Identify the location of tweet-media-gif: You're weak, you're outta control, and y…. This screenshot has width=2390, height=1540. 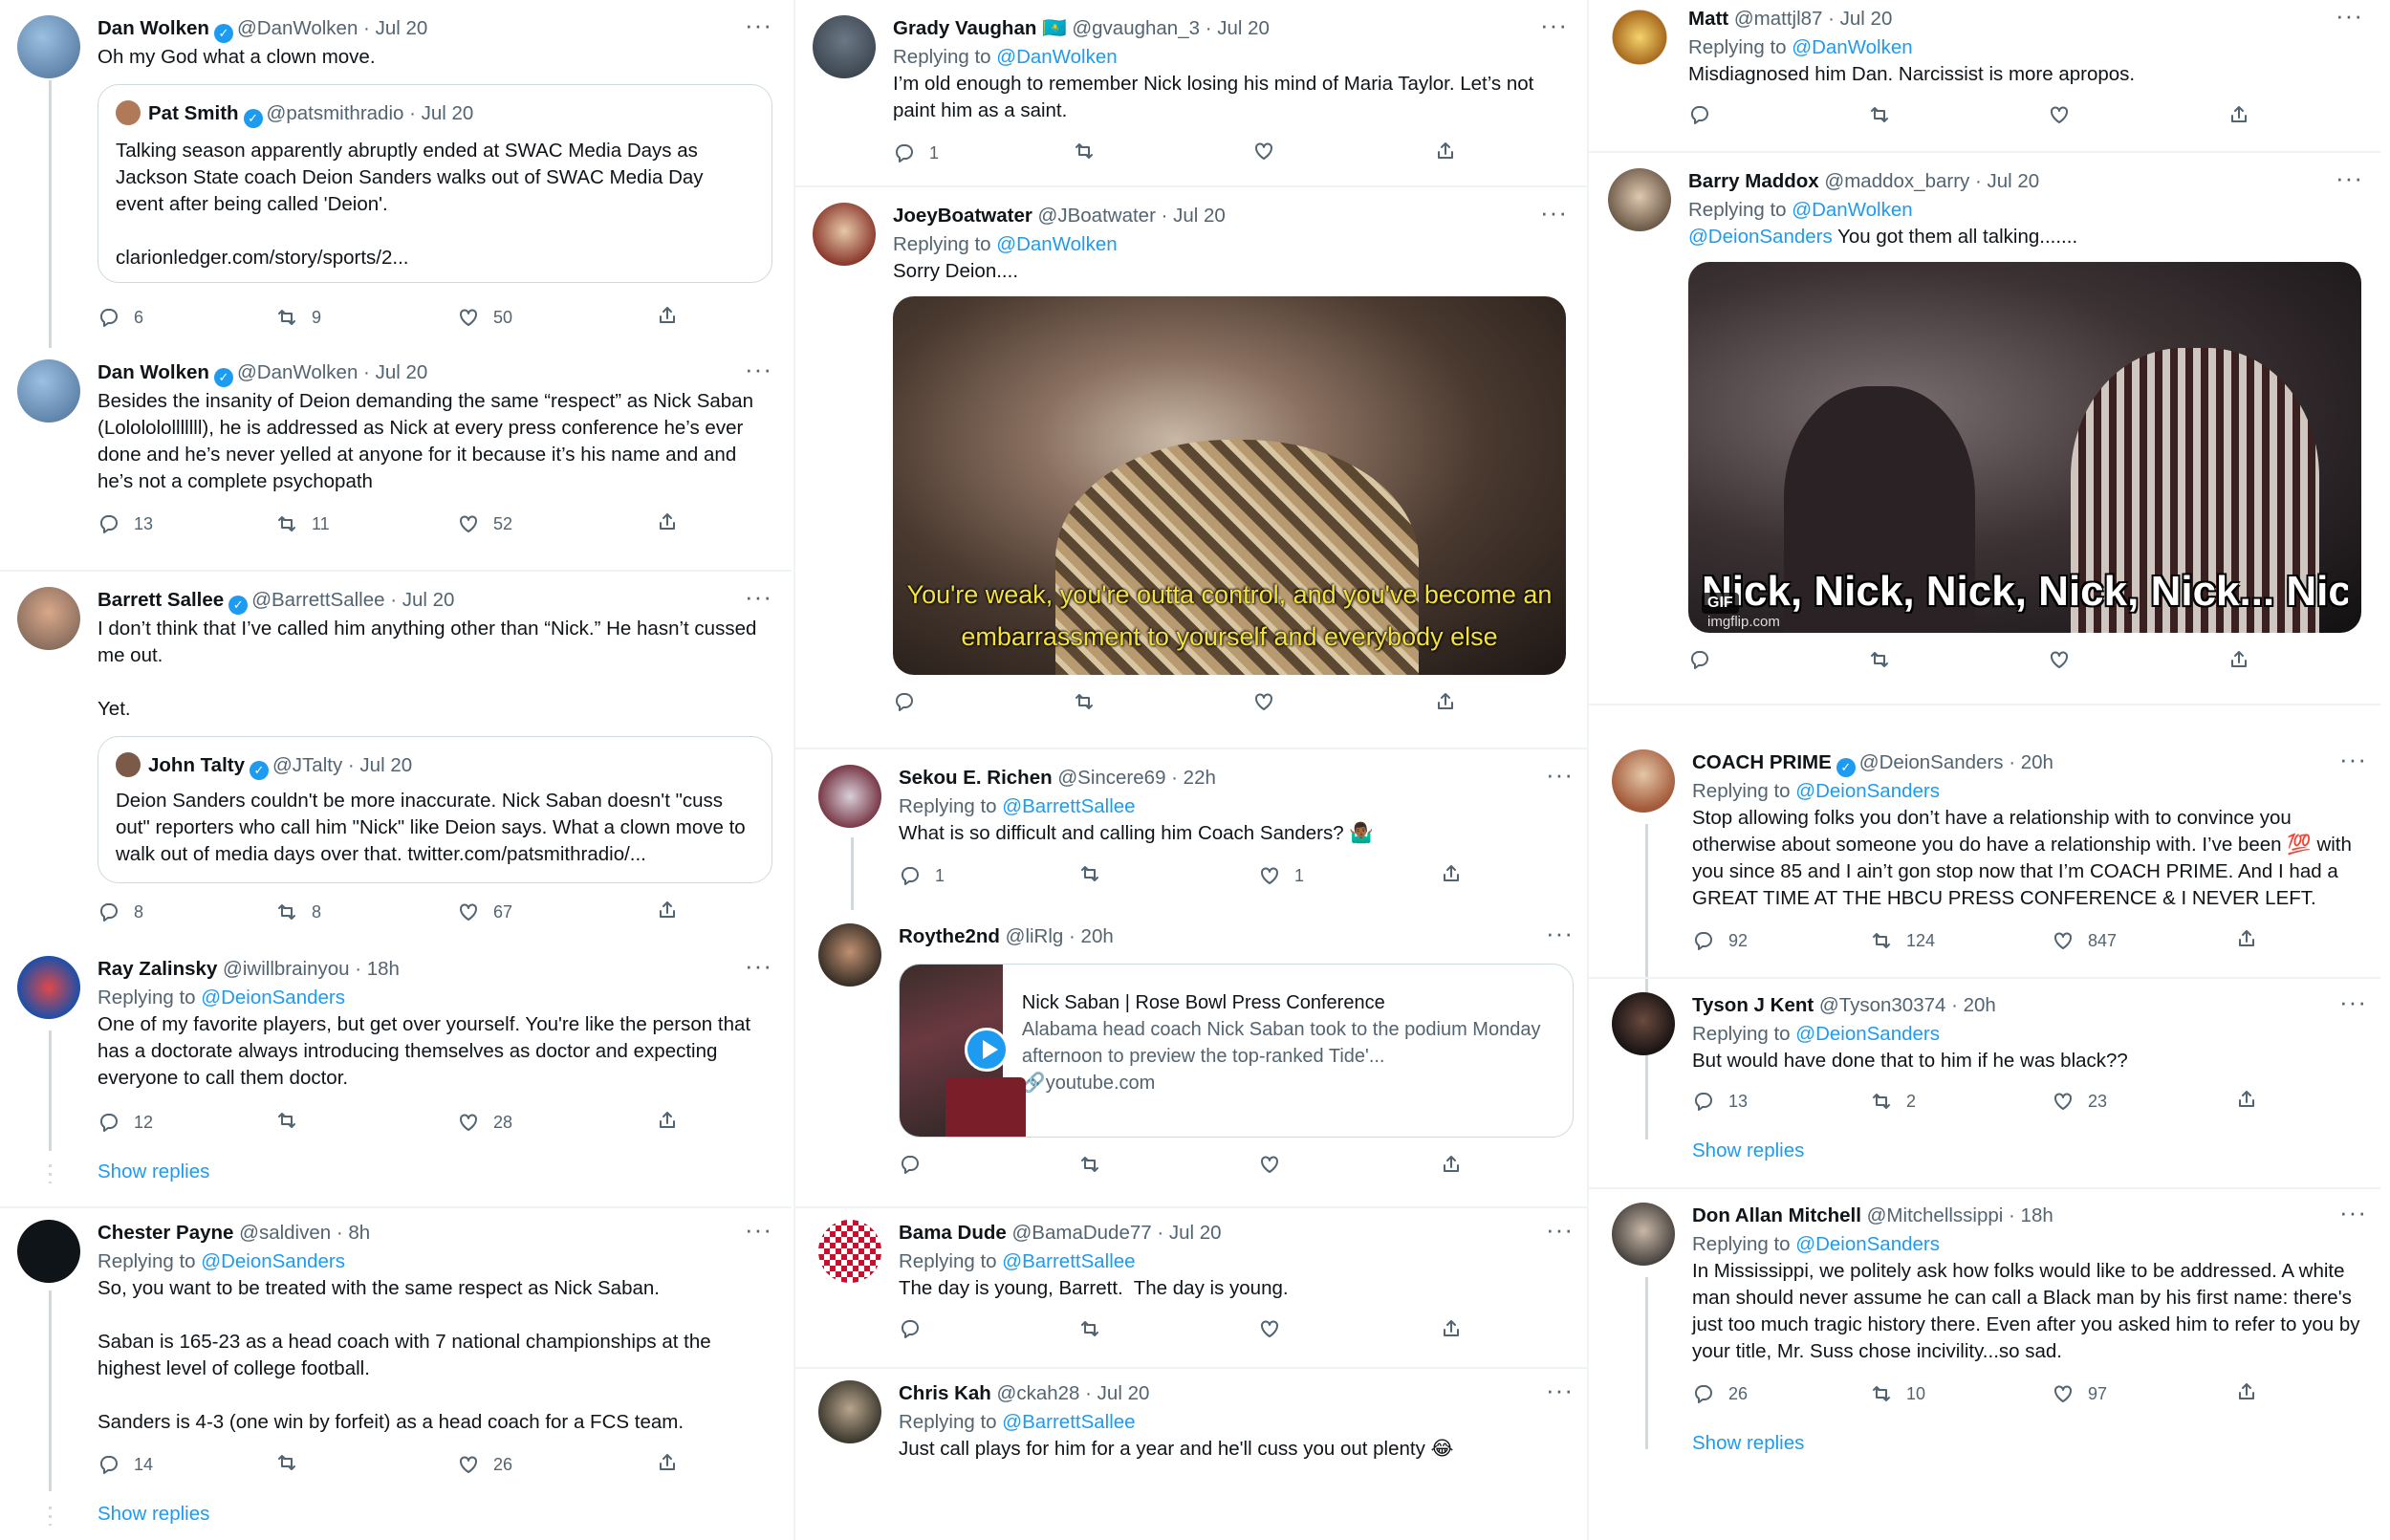
(1229, 486).